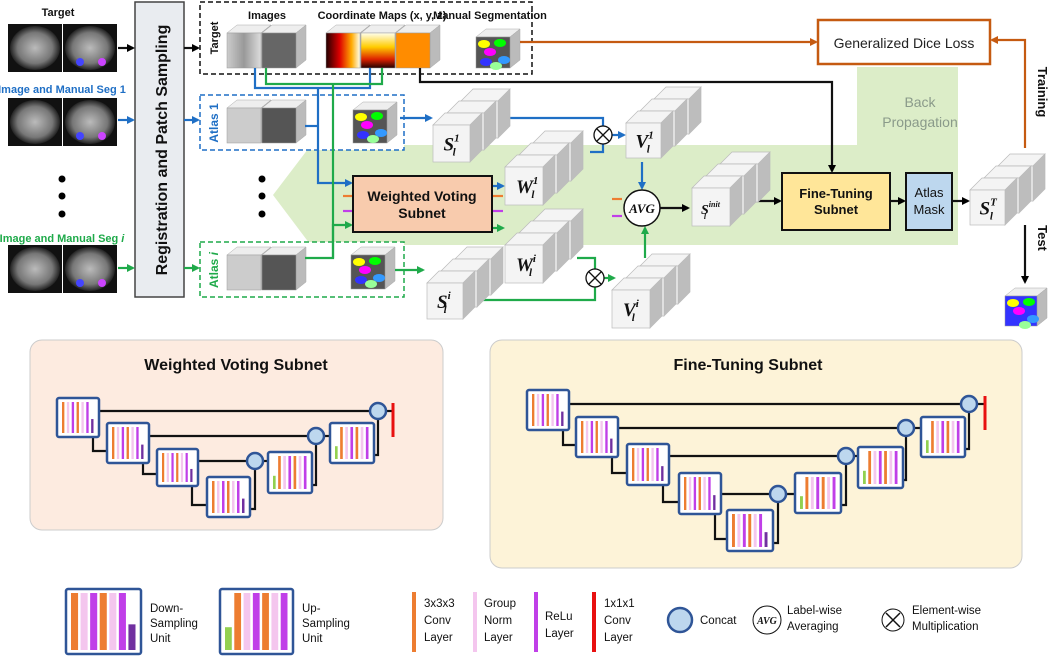 This screenshot has width=1050, height=663. I want to click on atlas1-label: Atlas 1, so click(214, 123).